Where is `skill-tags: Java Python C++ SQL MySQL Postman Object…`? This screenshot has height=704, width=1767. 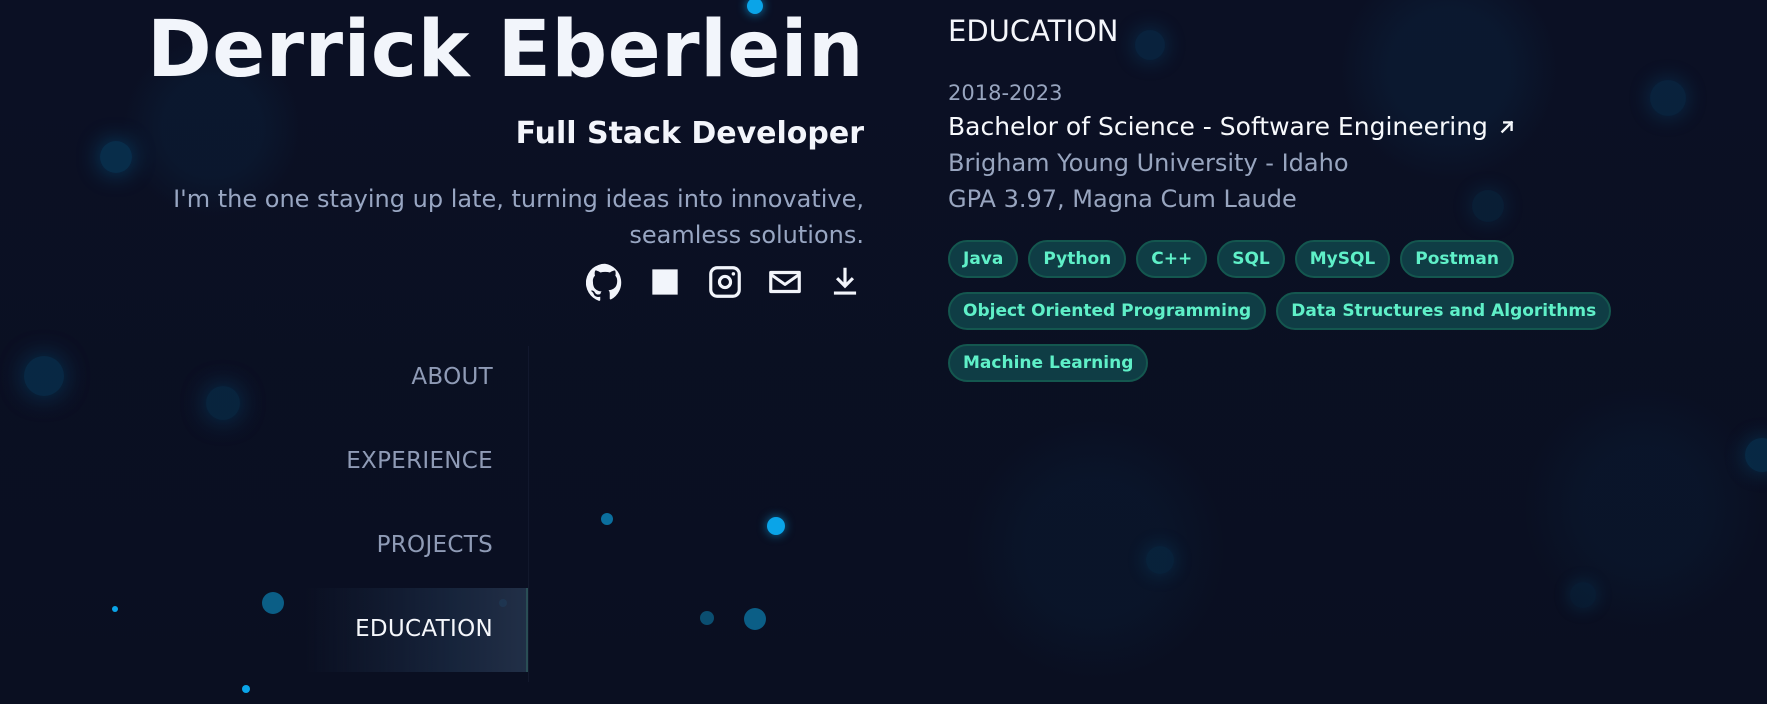
skill-tags: Java Python C++ SQL MySQL Postman Object… is located at coordinates (1352, 311).